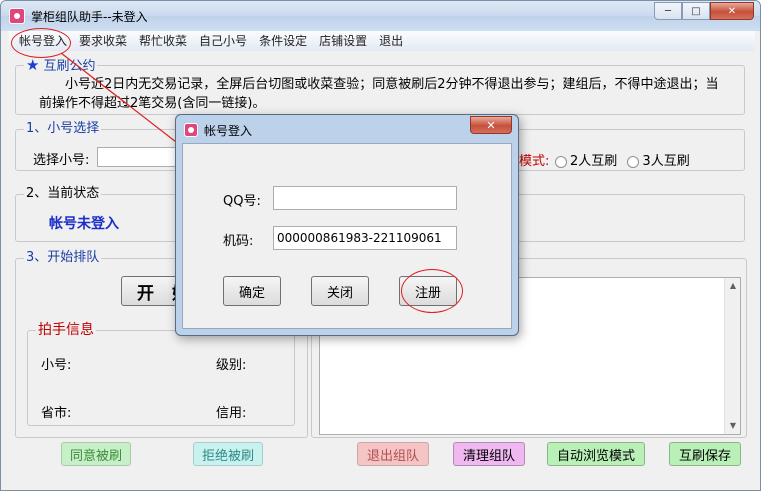 The width and height of the screenshot is (761, 491). I want to click on menu-bar: 帐号登入 要求收菜 帮忙收菜 自己小号 条件设定 店铺设置 退出, so click(382, 41).